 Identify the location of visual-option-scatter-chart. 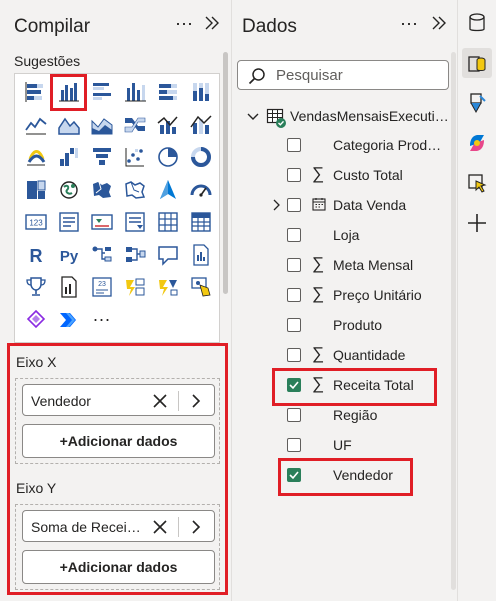
(134, 157).